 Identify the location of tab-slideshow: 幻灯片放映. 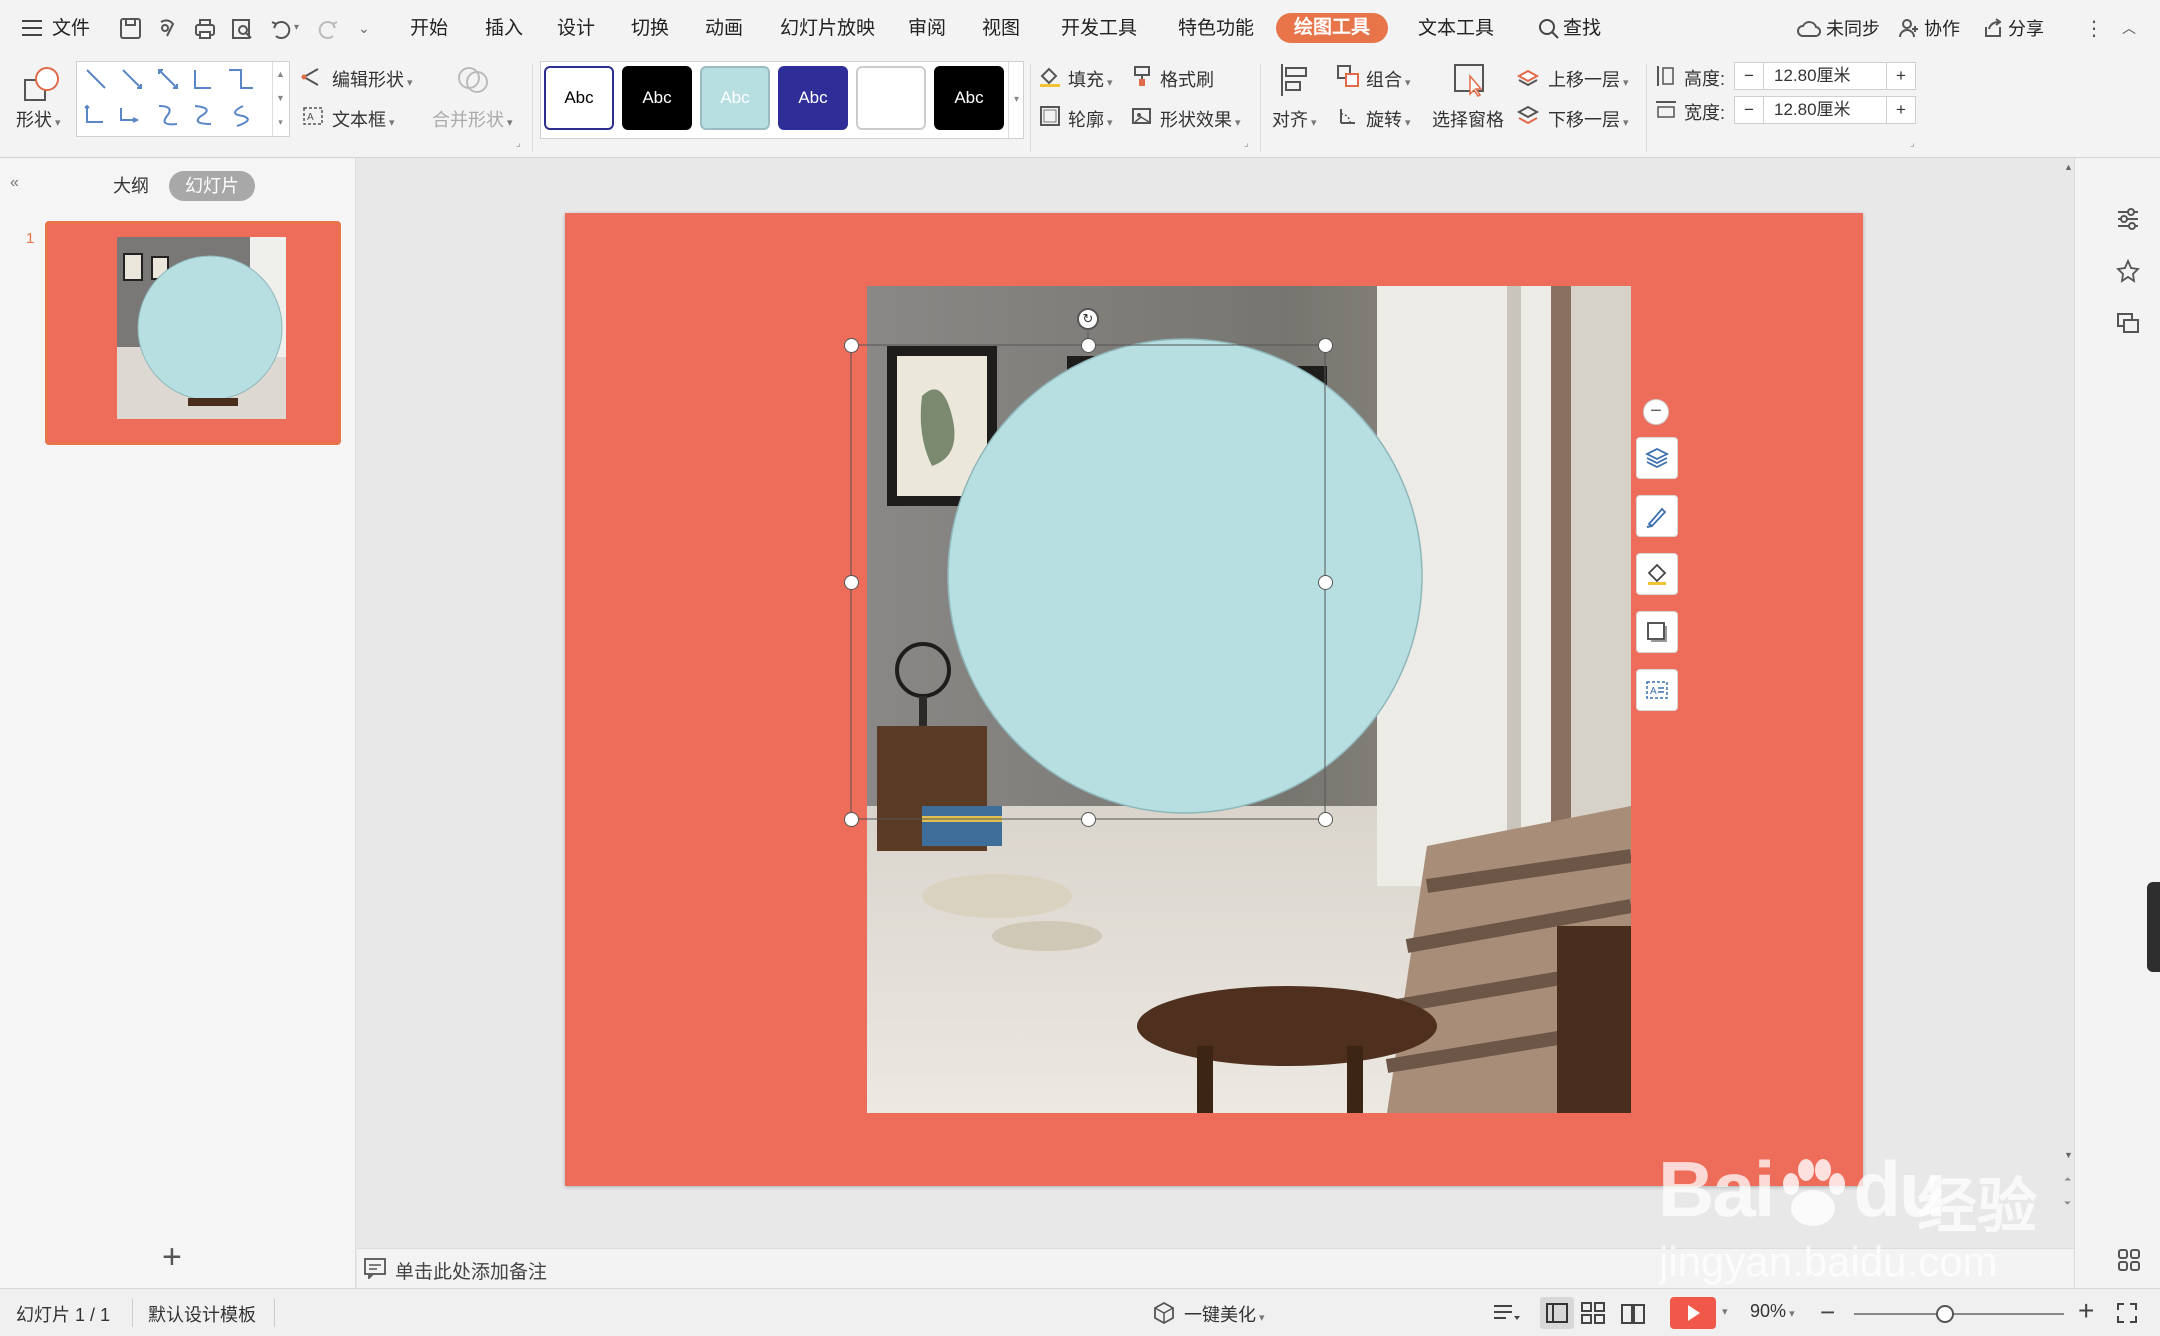
(827, 29).